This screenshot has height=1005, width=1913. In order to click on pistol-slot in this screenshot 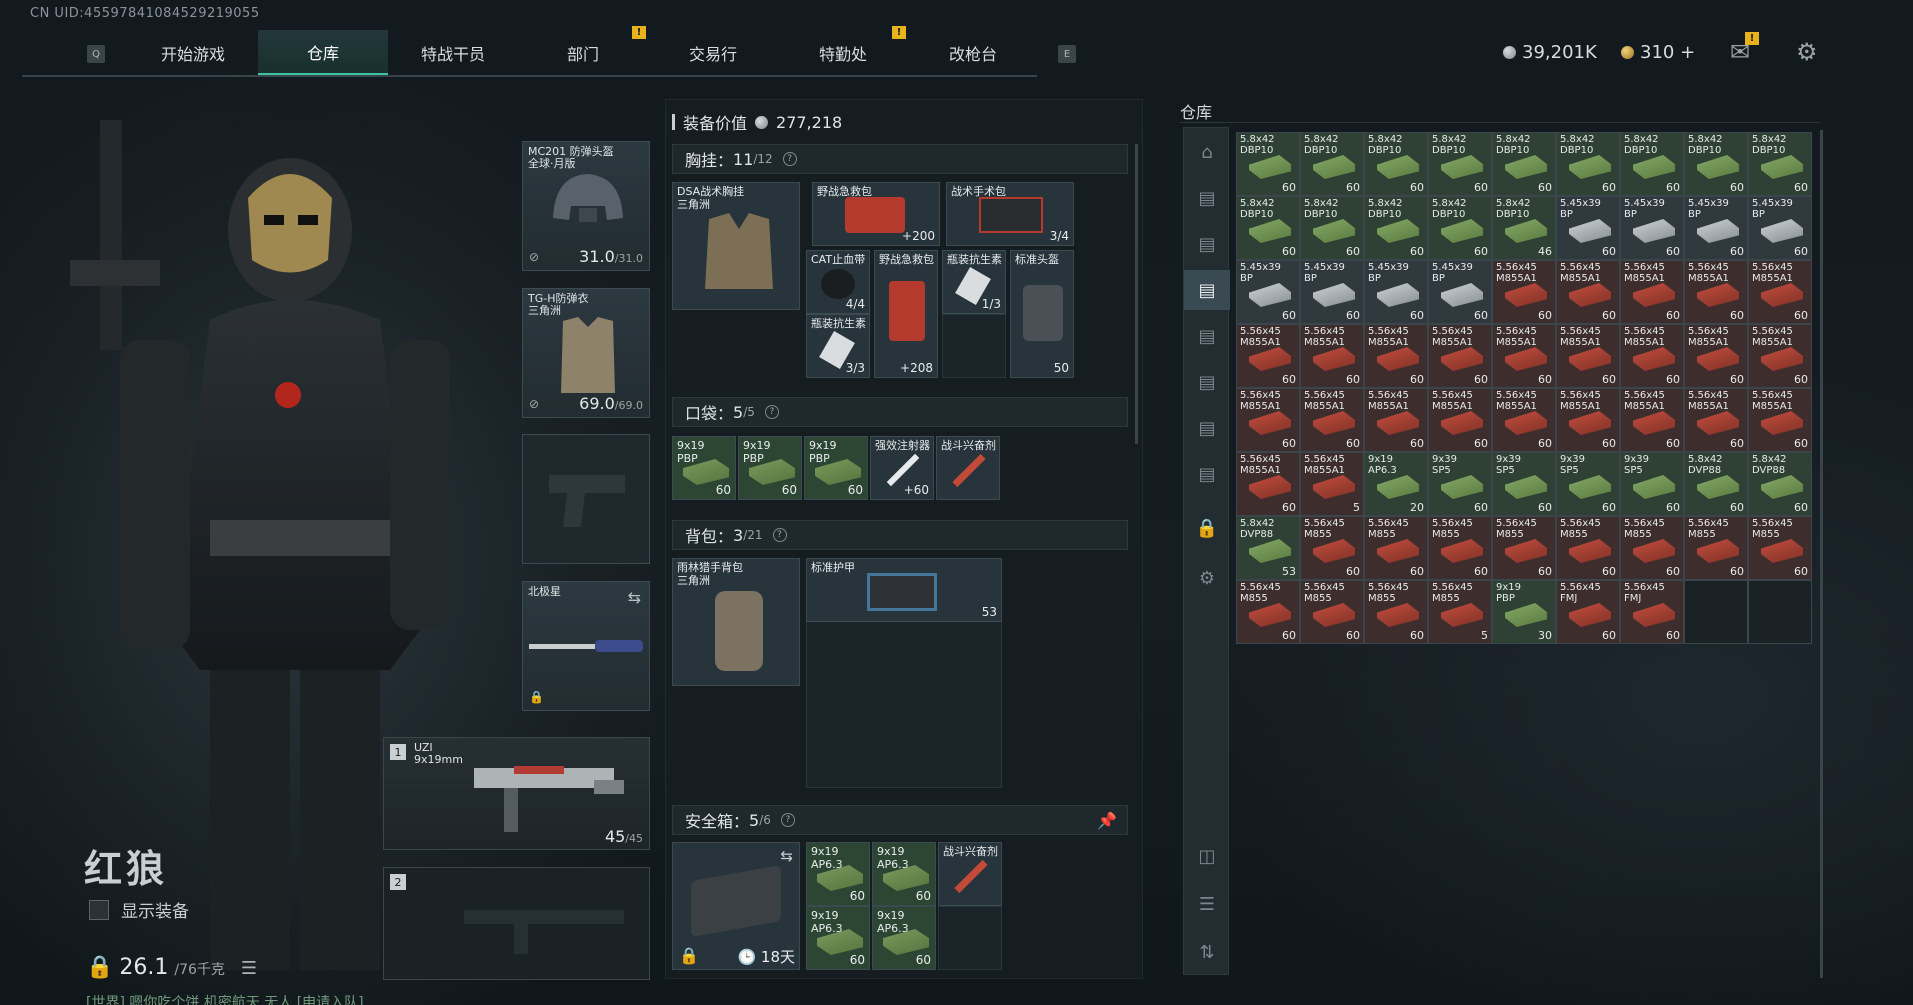, I will do `click(586, 499)`.